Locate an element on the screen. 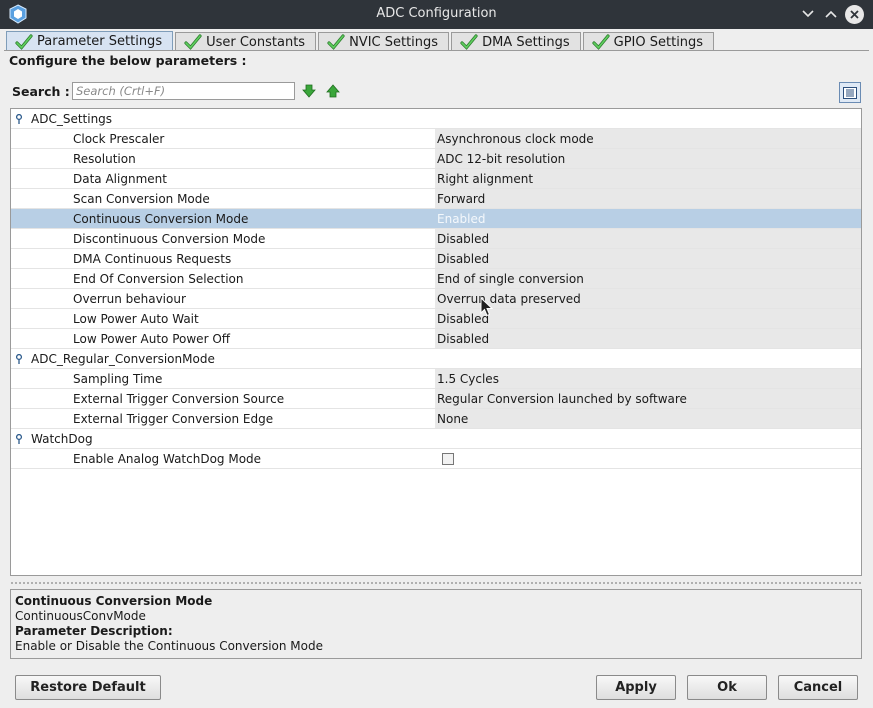 This screenshot has height=708, width=873. close-button is located at coordinates (854, 14).